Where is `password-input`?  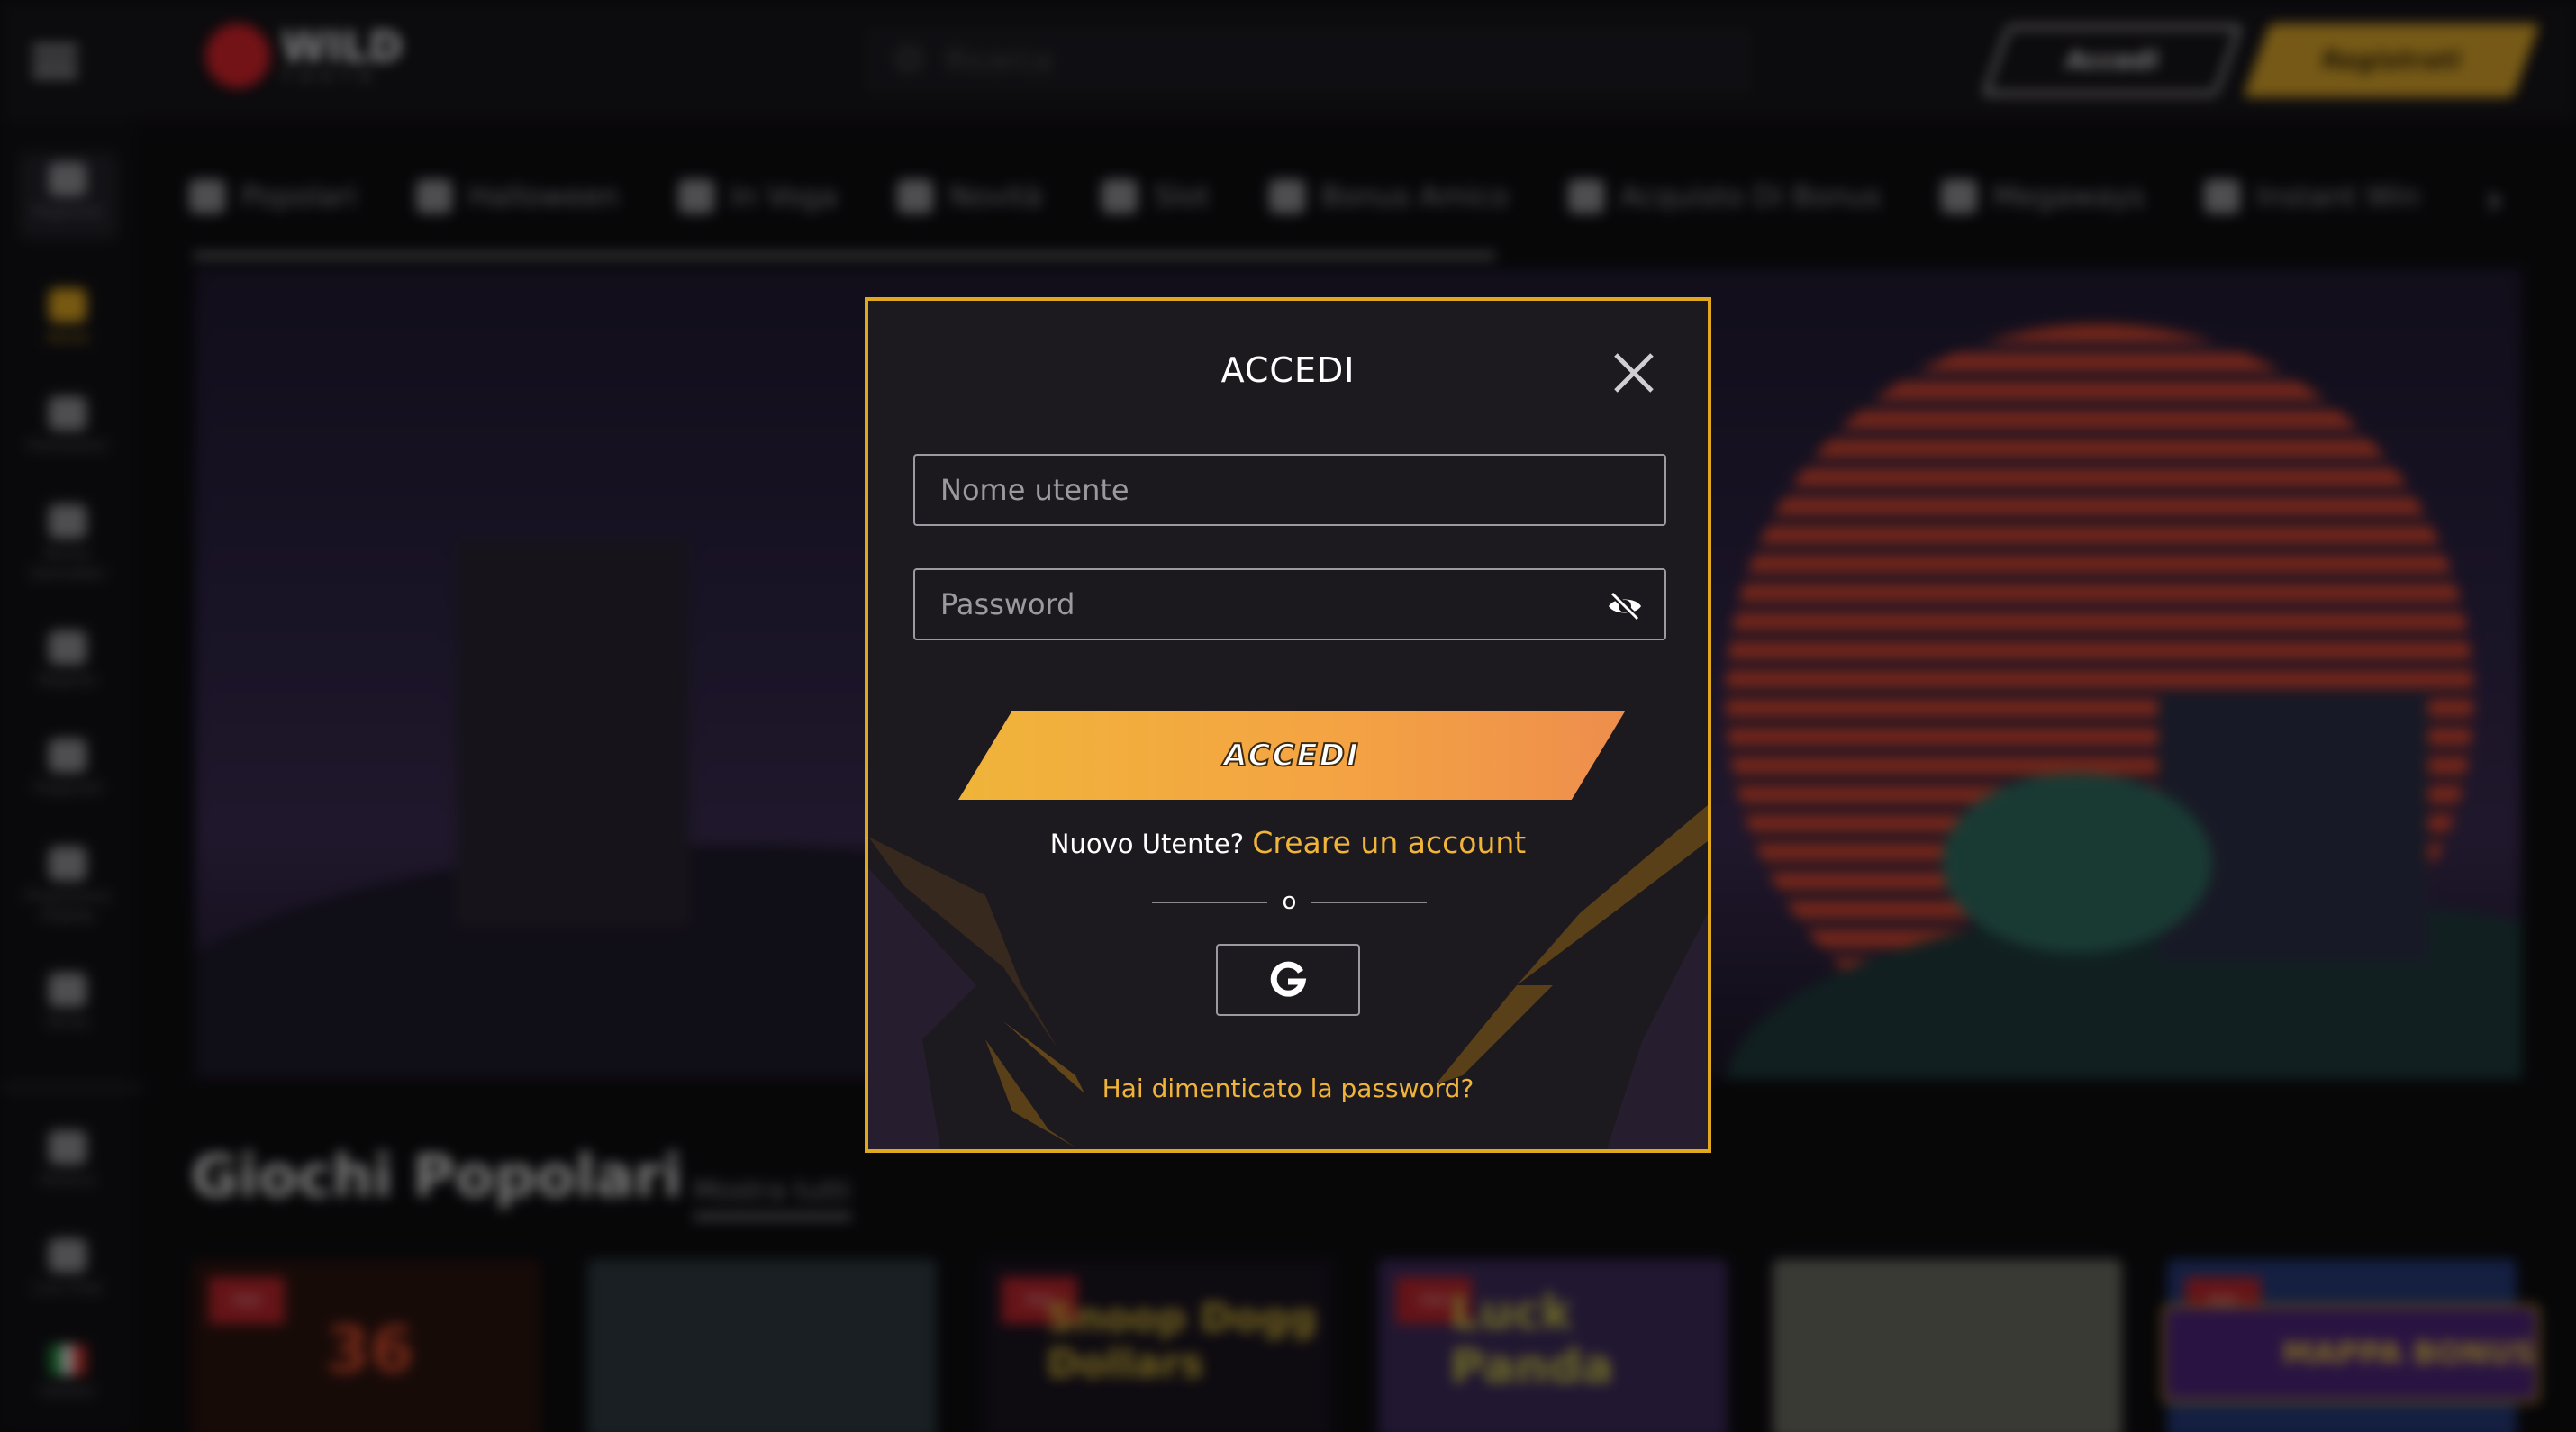
password-input is located at coordinates (1289, 604).